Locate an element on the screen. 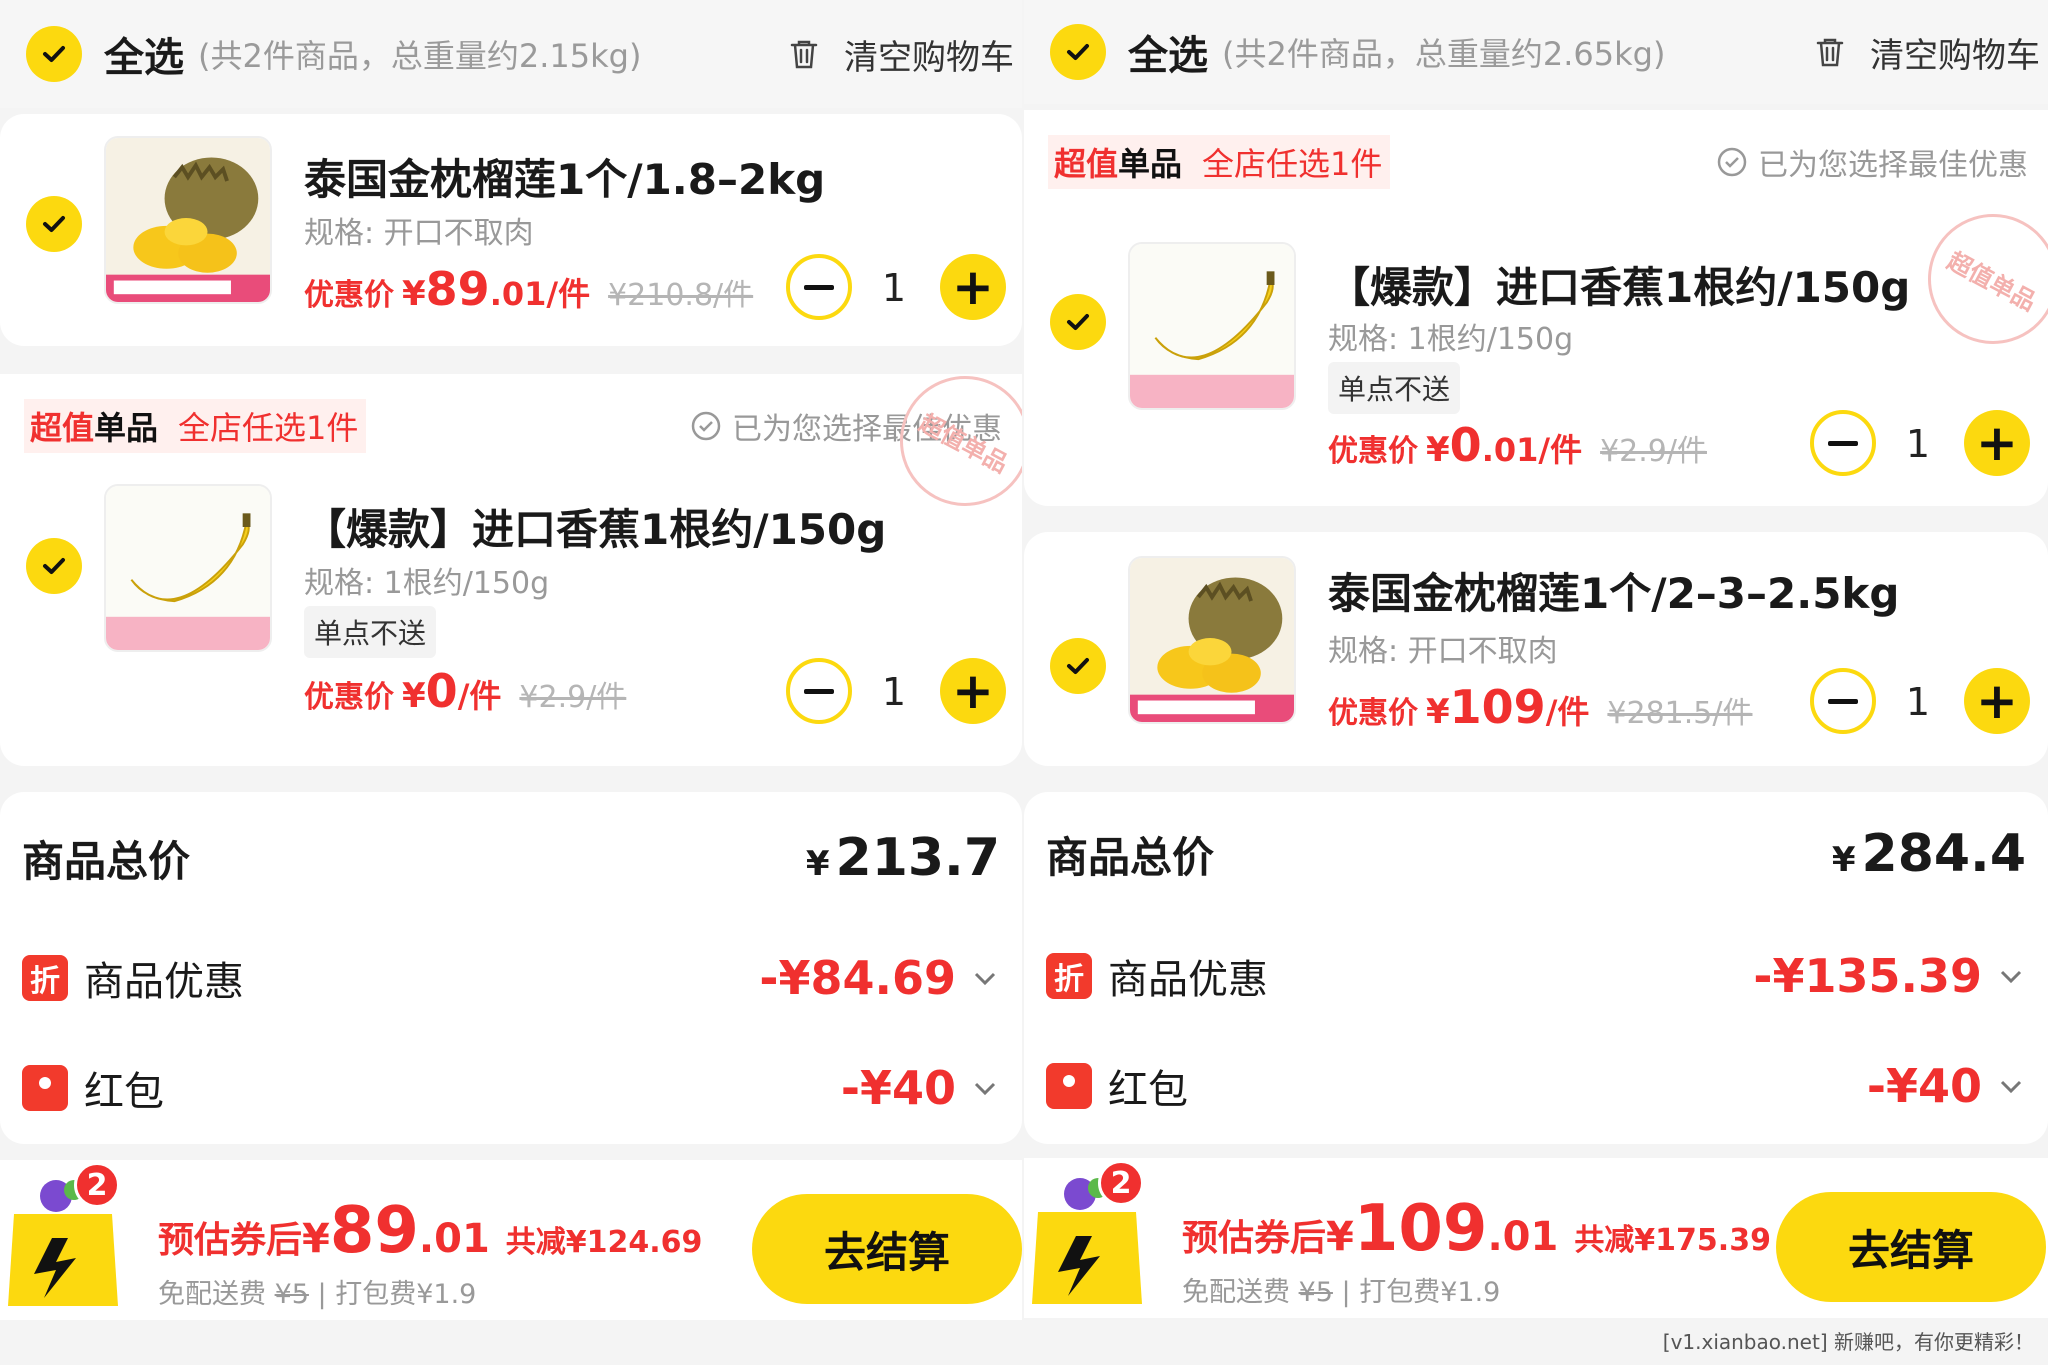 This screenshot has height=1365, width=2048. cart-header: 全选 (共2件商品，总重量约2.65kg) 清空购物车 is located at coordinates (1536, 52).